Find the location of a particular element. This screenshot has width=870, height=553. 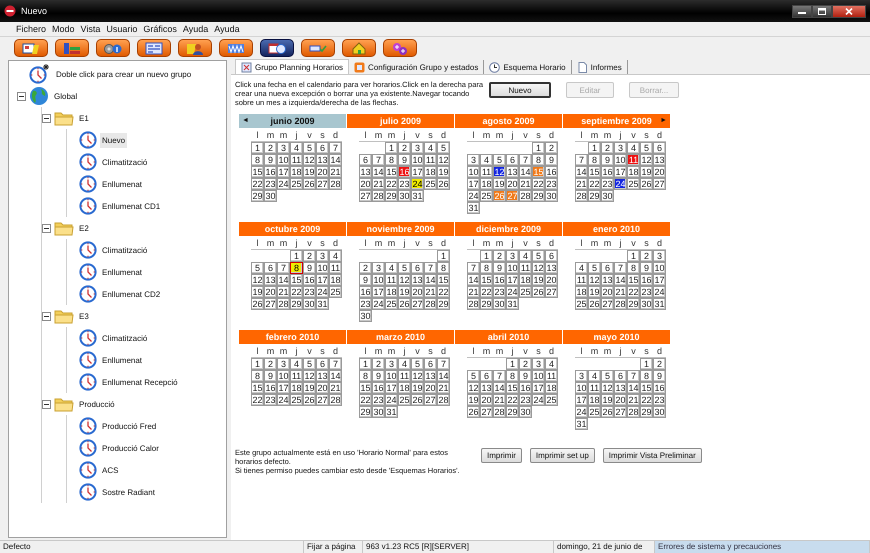

day-cell: 25 is located at coordinates (296, 184).